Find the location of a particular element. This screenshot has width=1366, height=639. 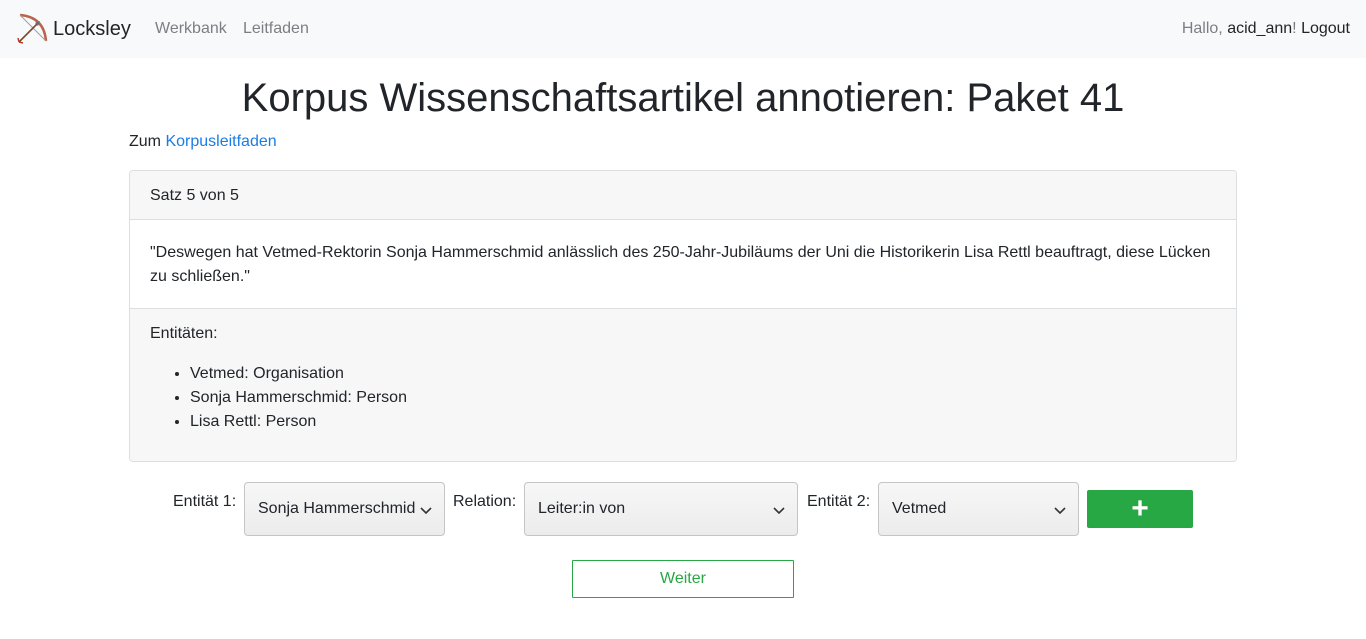

greeting-suffix: ! is located at coordinates (1294, 28).